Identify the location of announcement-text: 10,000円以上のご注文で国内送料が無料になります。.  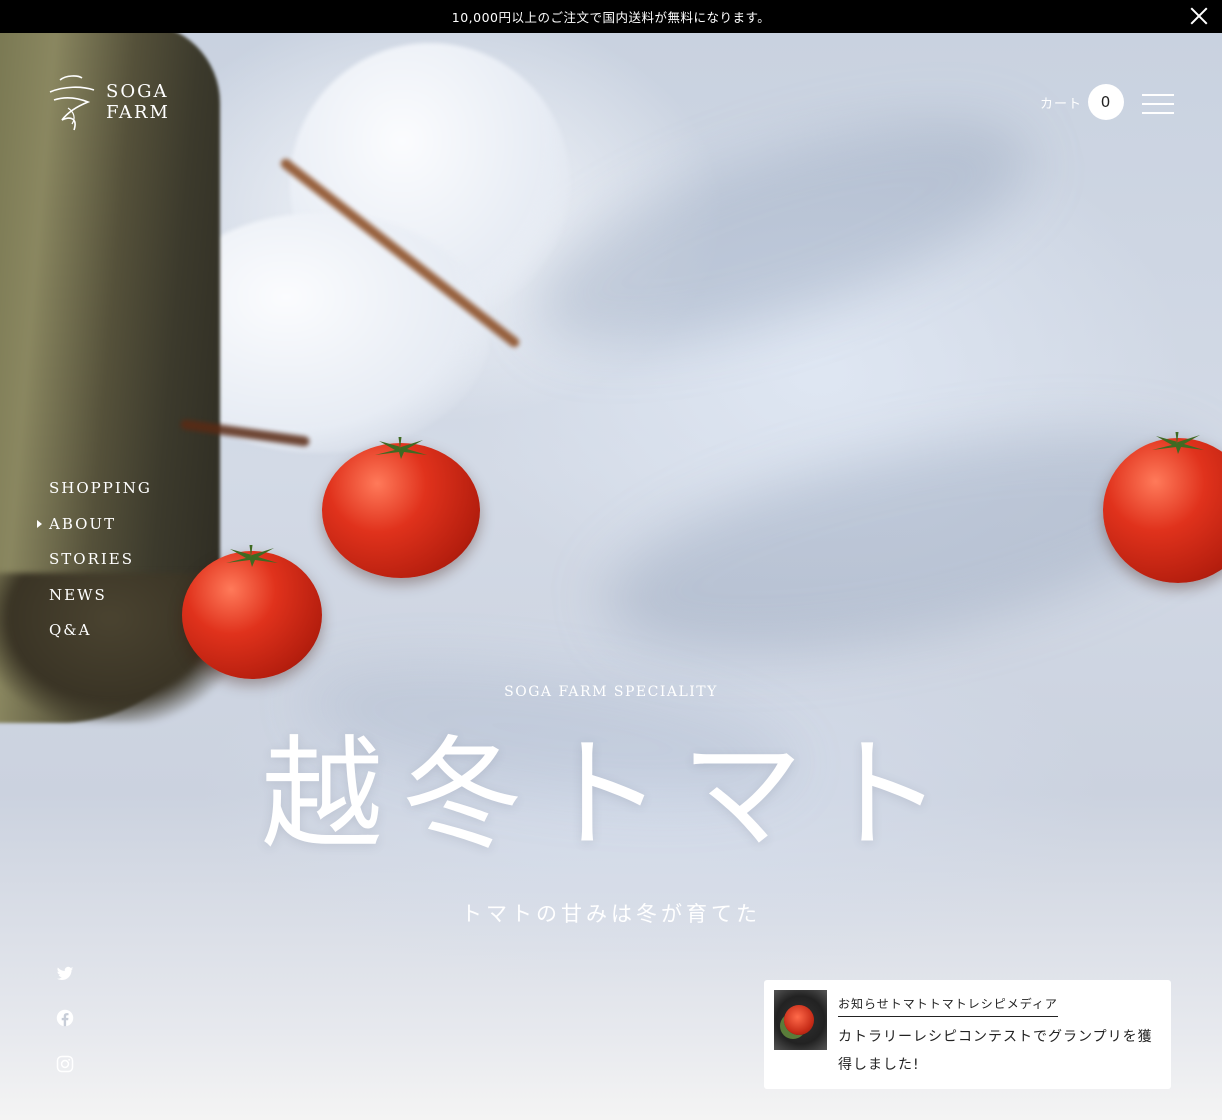
(611, 17).